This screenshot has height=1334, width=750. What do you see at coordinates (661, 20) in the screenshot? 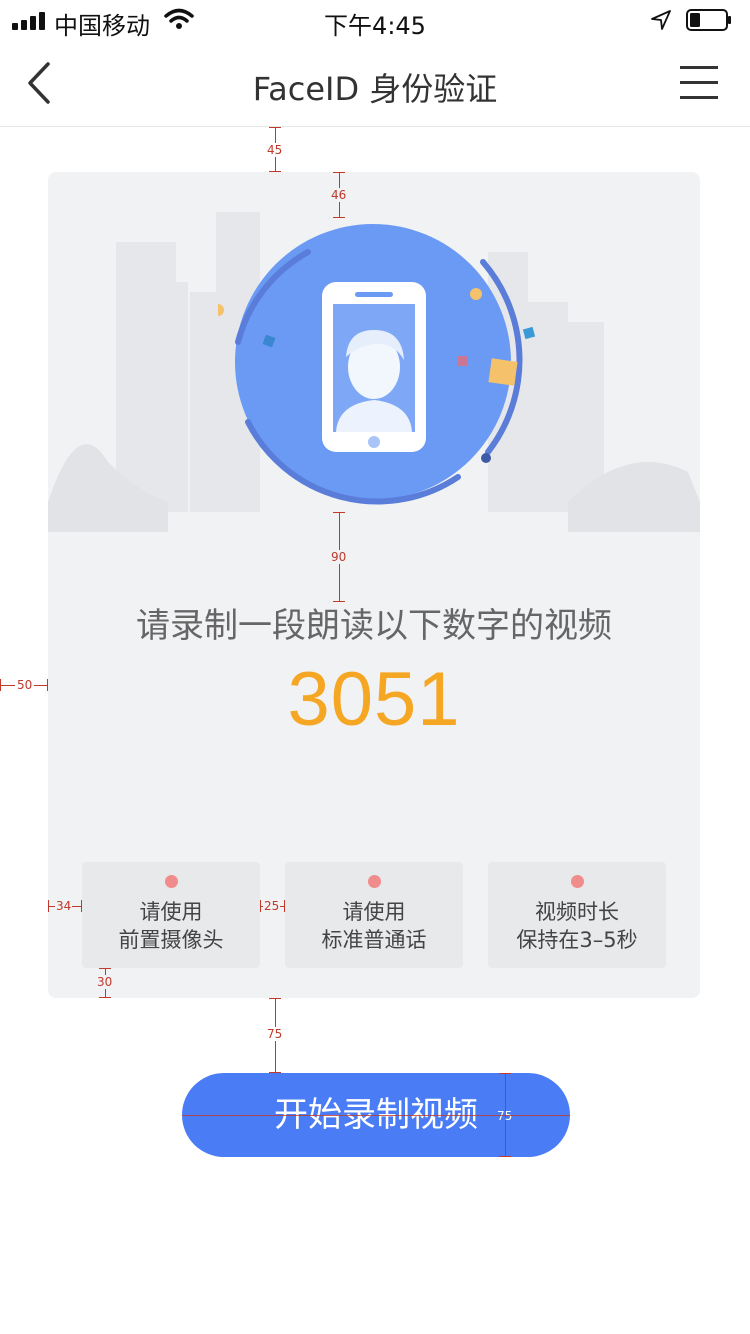
I see `location-arrow-icon` at bounding box center [661, 20].